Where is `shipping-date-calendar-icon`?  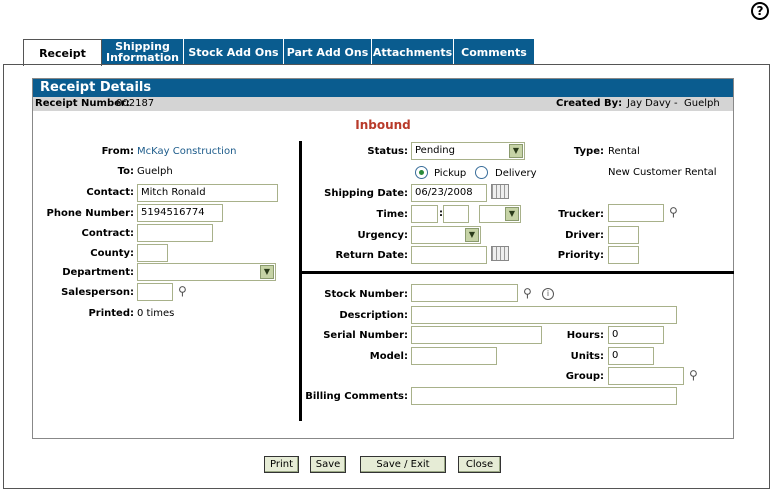 shipping-date-calendar-icon is located at coordinates (500, 191).